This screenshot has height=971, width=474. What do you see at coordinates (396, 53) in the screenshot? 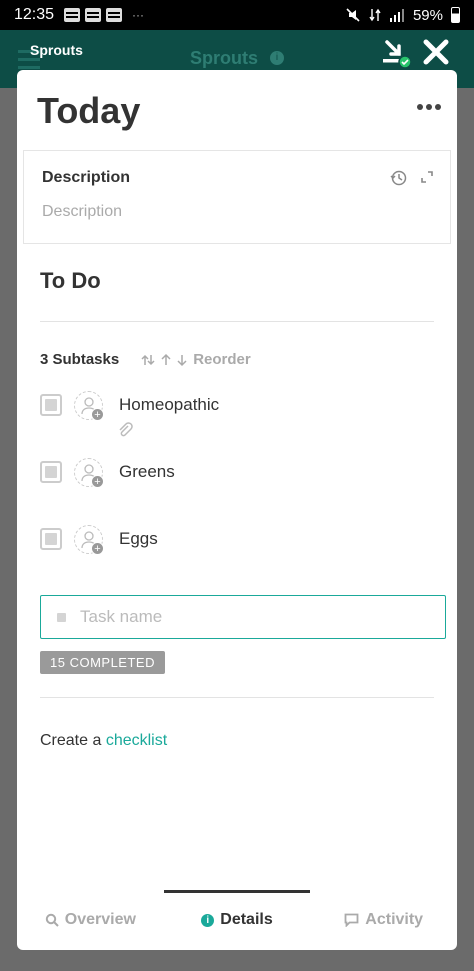
I see `download-icon` at bounding box center [396, 53].